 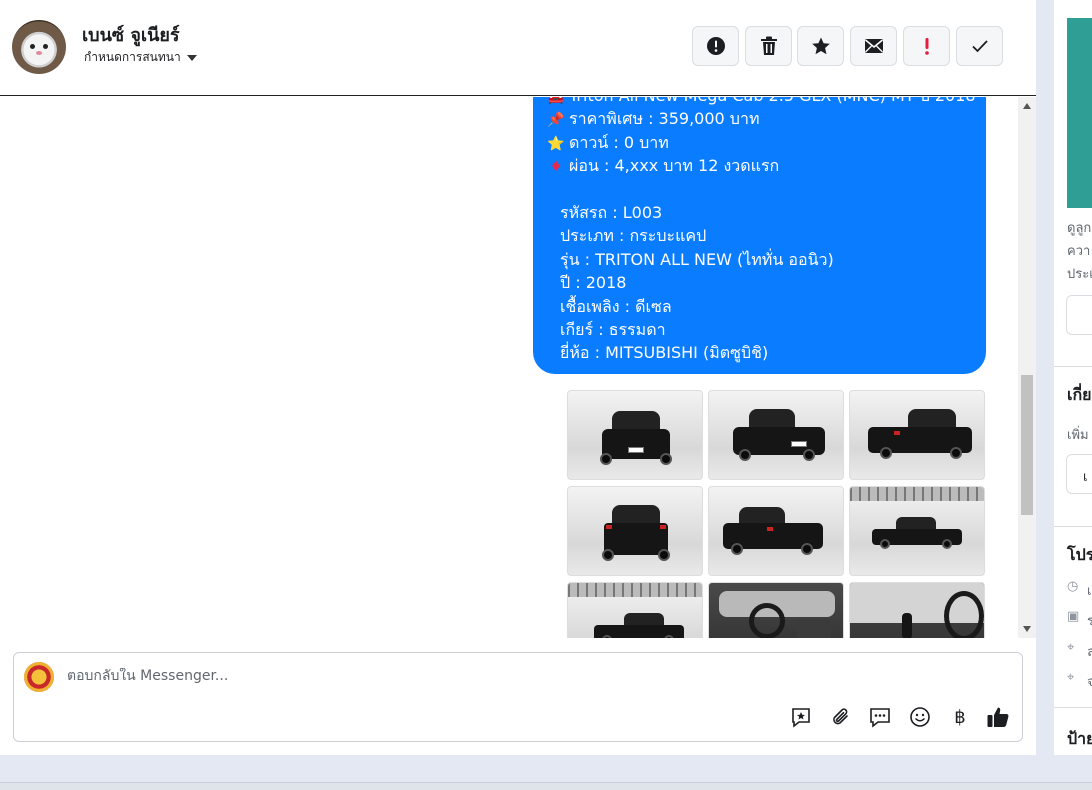 I want to click on sidebar-section-title: เกี่ย, so click(x=1079, y=394).